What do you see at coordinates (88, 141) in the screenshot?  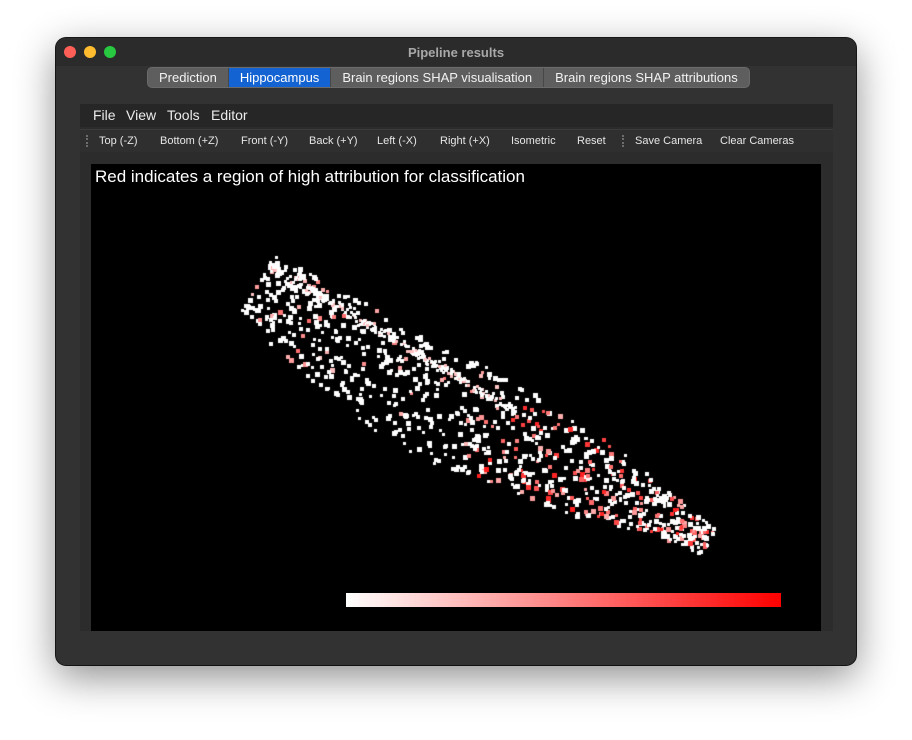 I see `toolbar-grip-handle` at bounding box center [88, 141].